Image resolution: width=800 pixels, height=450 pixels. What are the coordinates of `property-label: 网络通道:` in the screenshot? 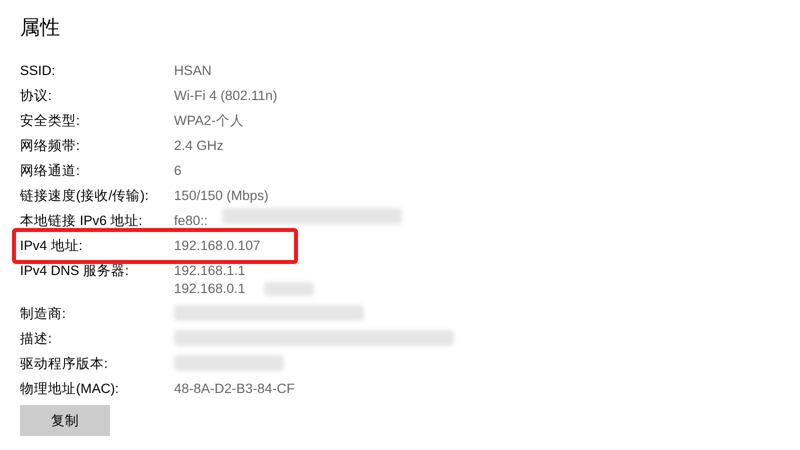 It's located at (50, 171).